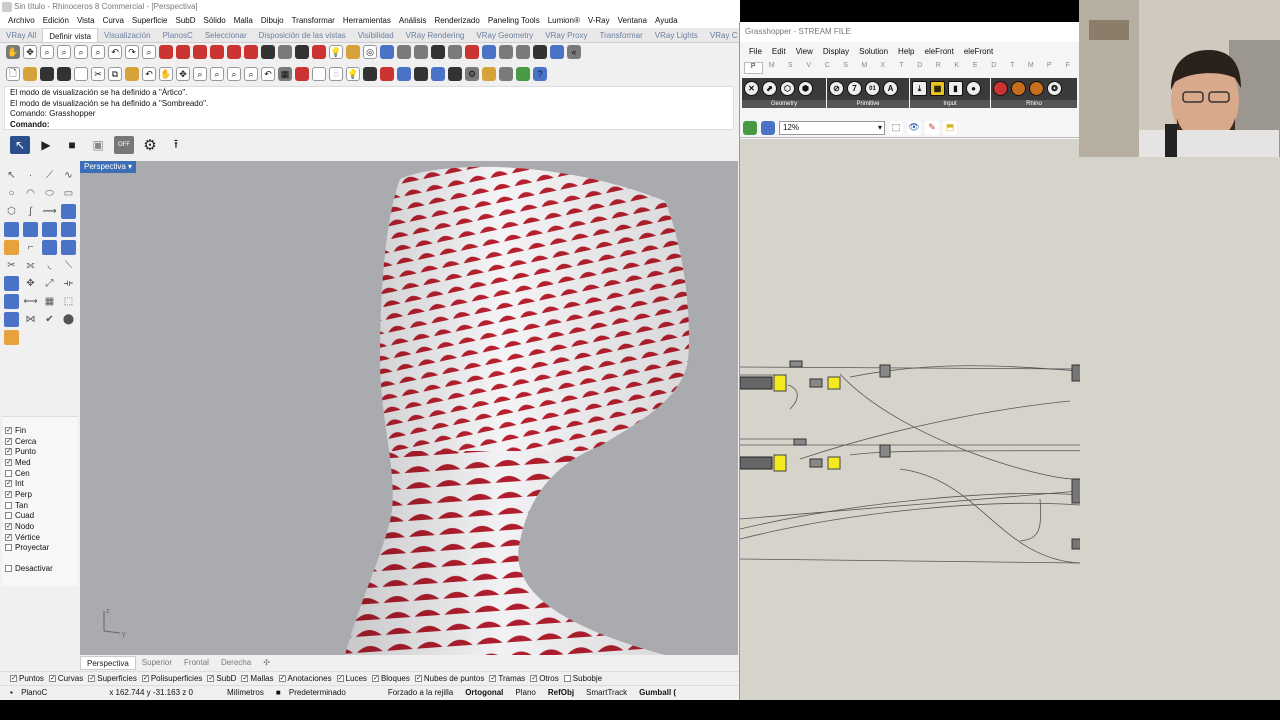  What do you see at coordinates (49, 283) in the screenshot?
I see `scale-icon: ⤢` at bounding box center [49, 283].